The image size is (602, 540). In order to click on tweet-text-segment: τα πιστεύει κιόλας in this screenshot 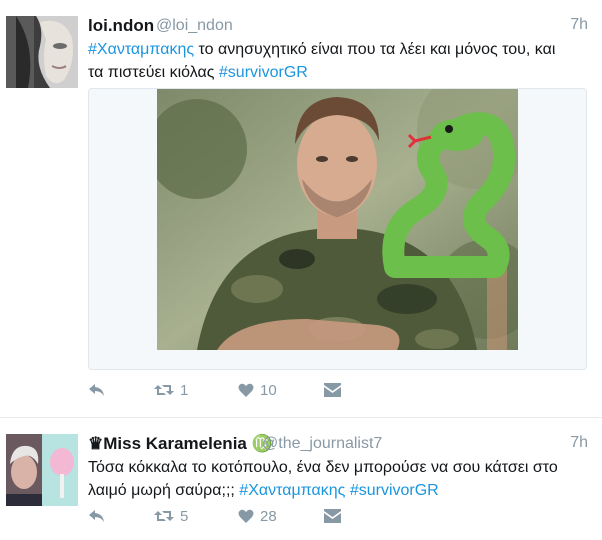, I will do `click(153, 72)`.